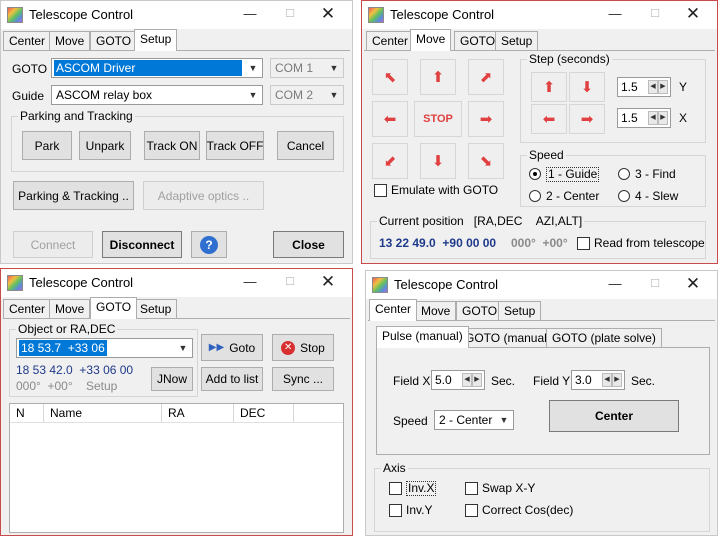  Describe the element at coordinates (624, 196) in the screenshot. I see `speed-4-radio` at that location.